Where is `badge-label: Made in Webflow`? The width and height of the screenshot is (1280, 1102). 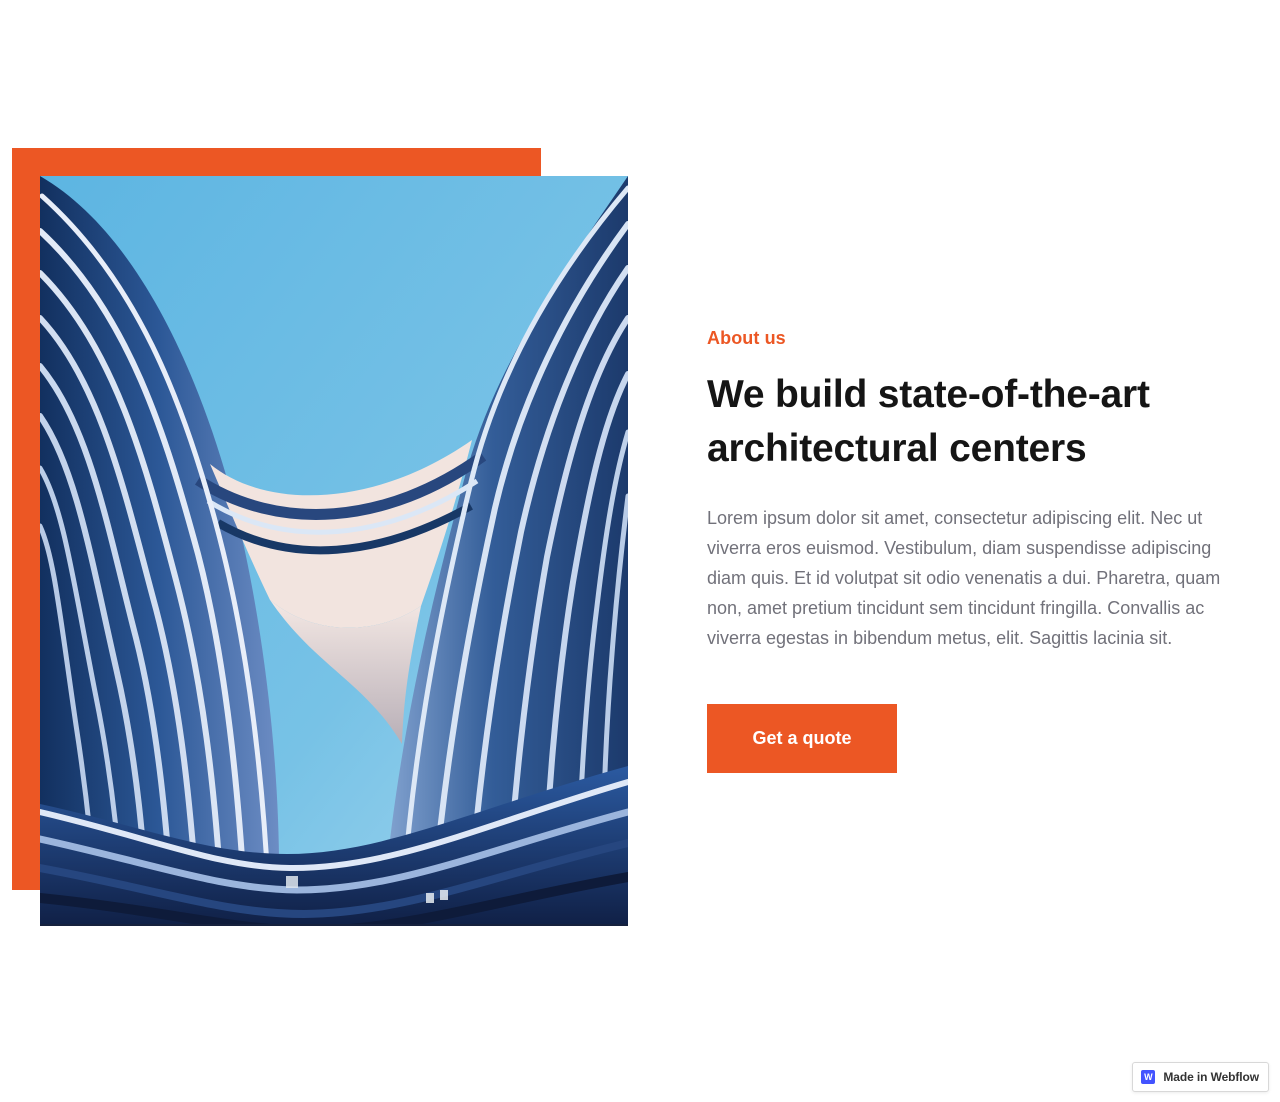
badge-label: Made in Webflow is located at coordinates (1211, 1077).